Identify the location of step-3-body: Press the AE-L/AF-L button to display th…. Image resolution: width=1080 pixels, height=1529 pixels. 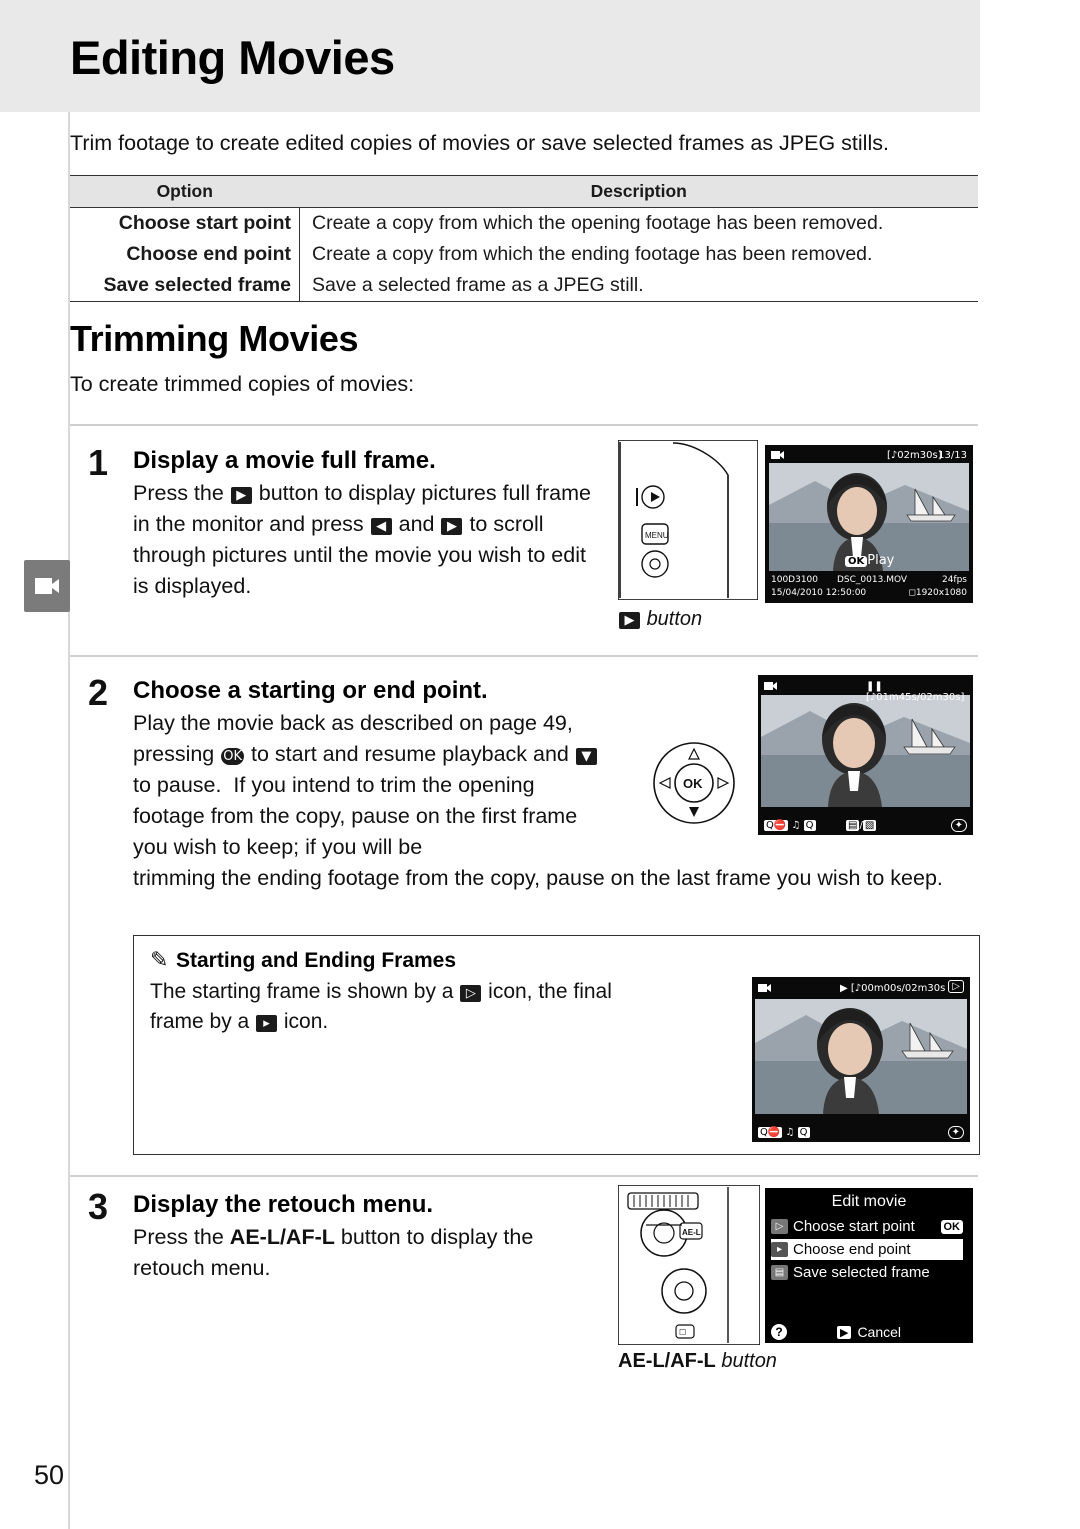
(333, 1252).